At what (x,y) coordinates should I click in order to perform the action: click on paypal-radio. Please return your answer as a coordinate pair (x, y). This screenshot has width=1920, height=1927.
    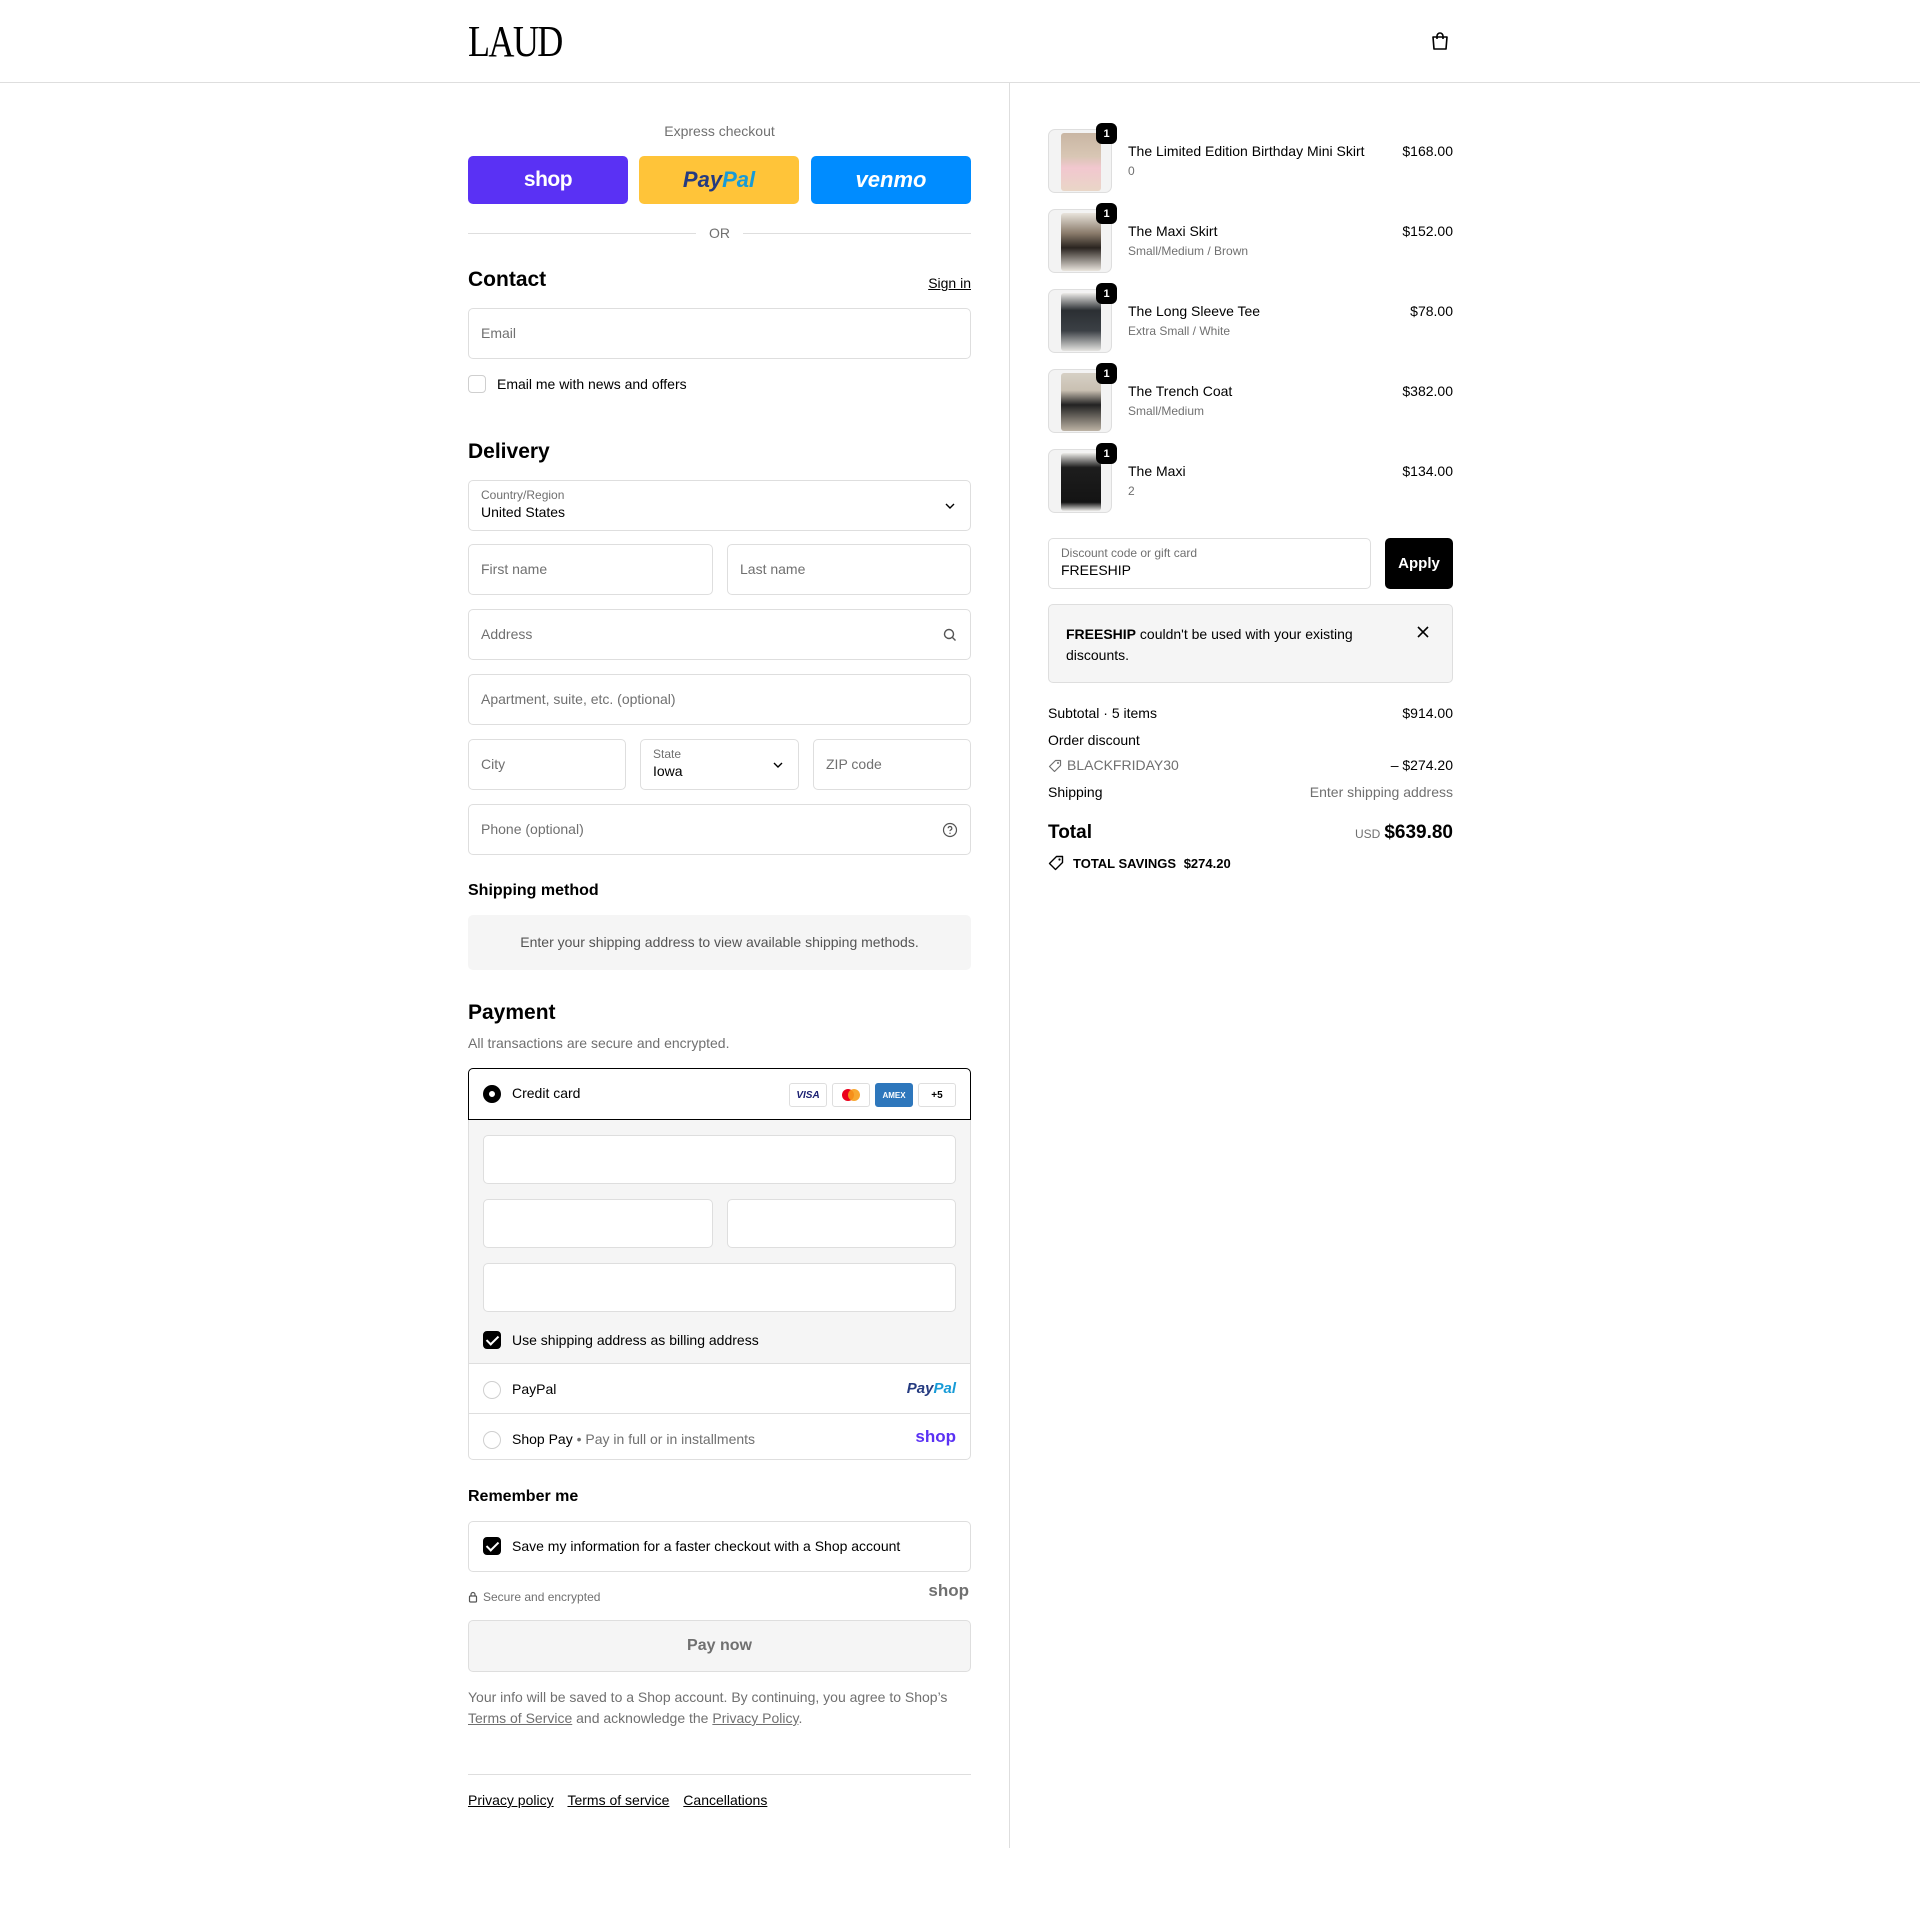
    Looking at the image, I should click on (492, 1390).